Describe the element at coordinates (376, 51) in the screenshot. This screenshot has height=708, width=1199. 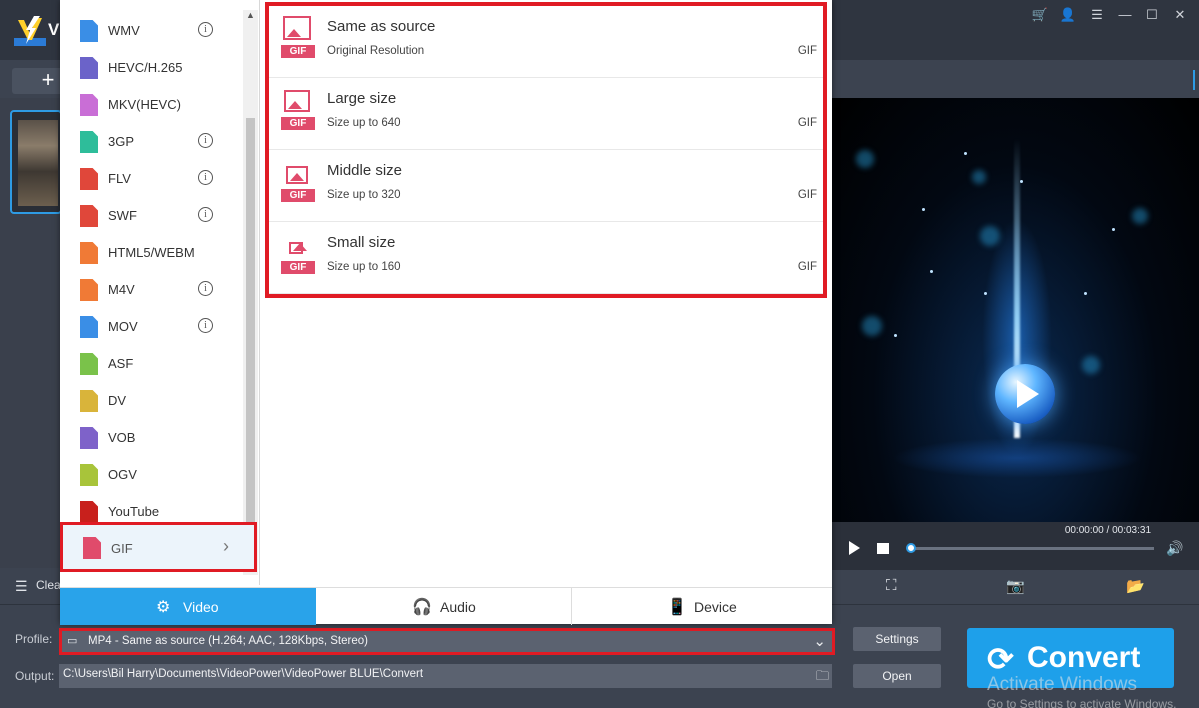
I see `gif-option-subtitle: Original Resolution` at that location.